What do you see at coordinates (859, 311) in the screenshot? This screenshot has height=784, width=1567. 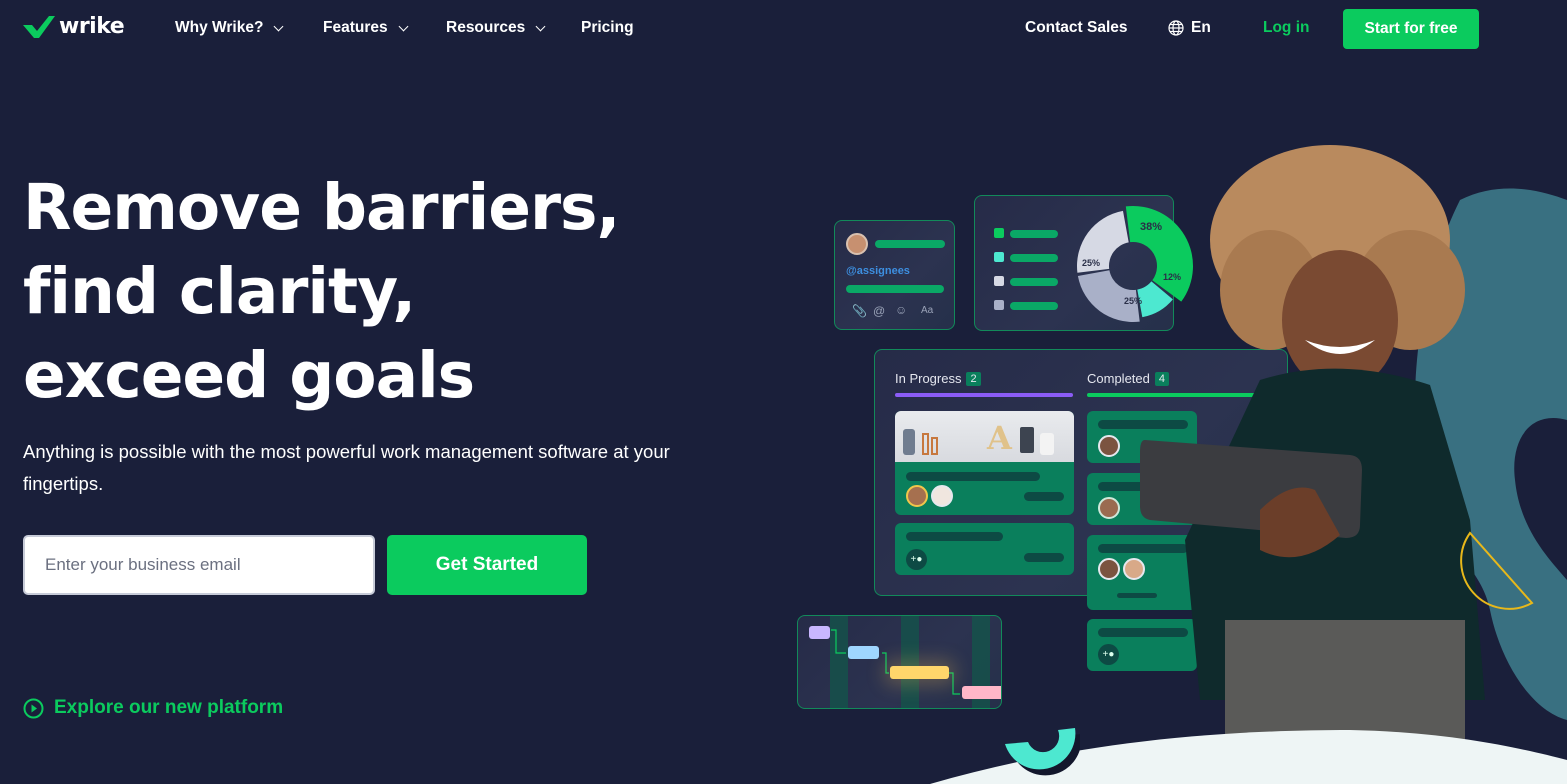 I see `paperclip-icon: 📎` at bounding box center [859, 311].